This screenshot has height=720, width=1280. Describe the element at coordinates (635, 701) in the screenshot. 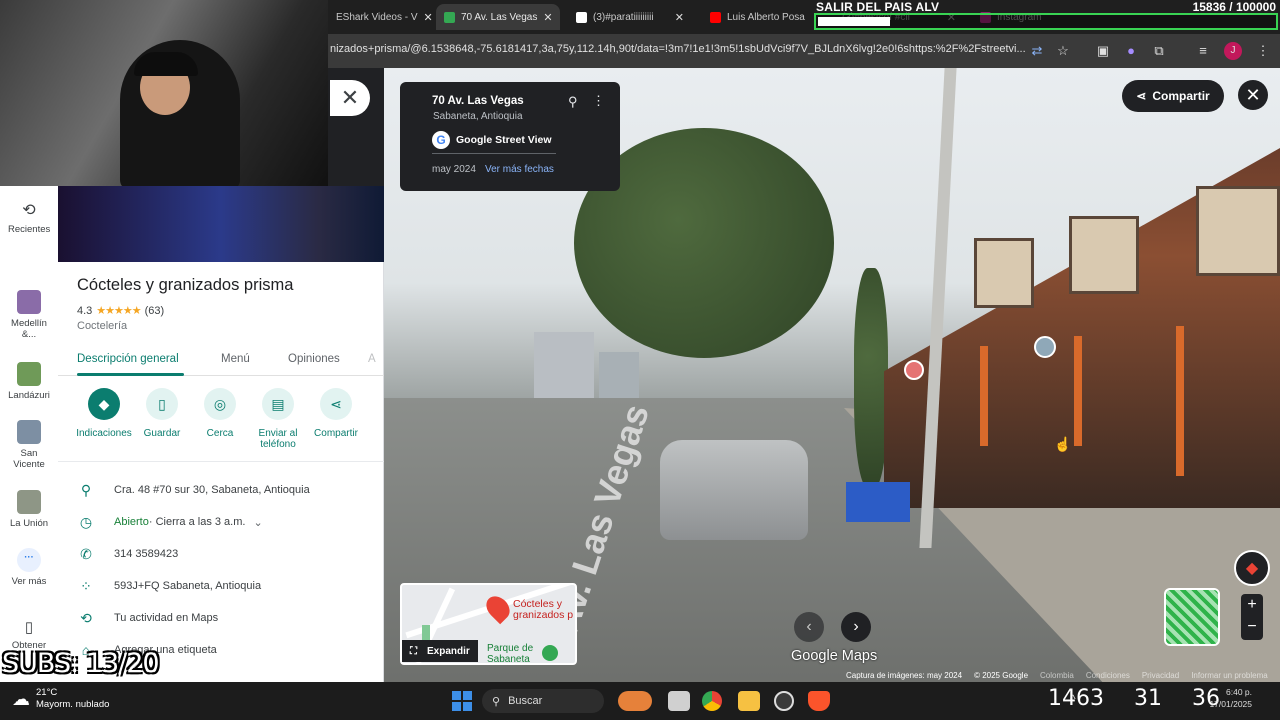

I see `pinned-app-icon` at that location.